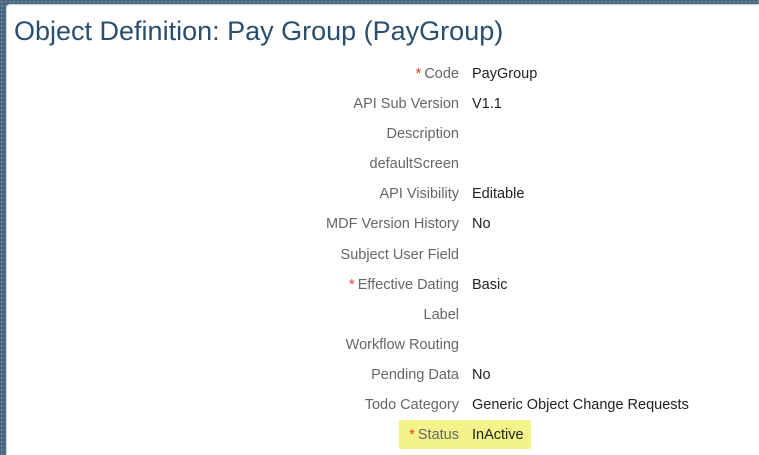 The height and width of the screenshot is (455, 759). Describe the element at coordinates (383, 74) in the screenshot. I see `field-row-code: * Code PayGroup` at that location.